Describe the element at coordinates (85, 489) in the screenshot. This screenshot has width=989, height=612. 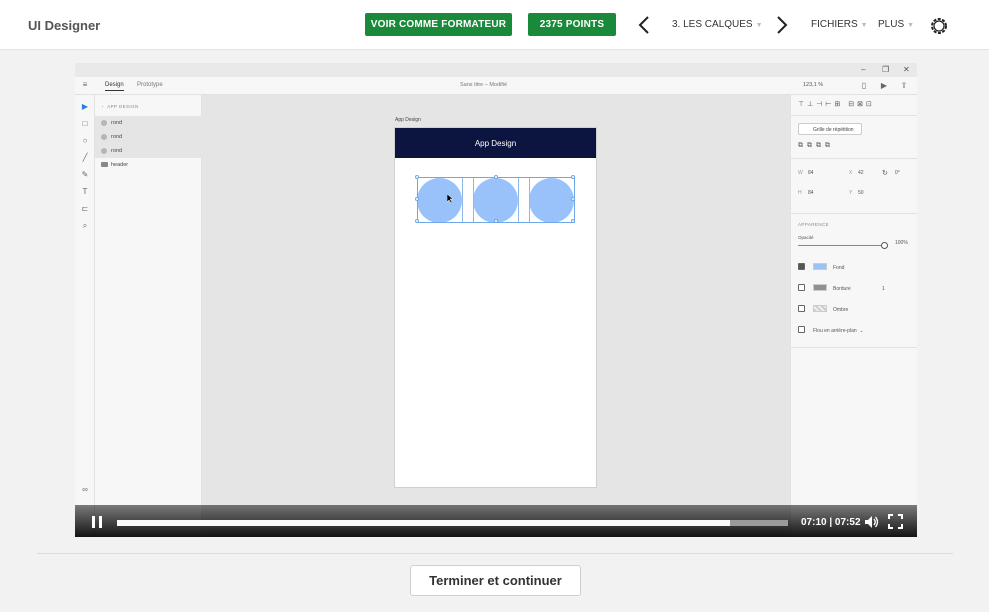
I see `plugins-icon: ∞` at that location.